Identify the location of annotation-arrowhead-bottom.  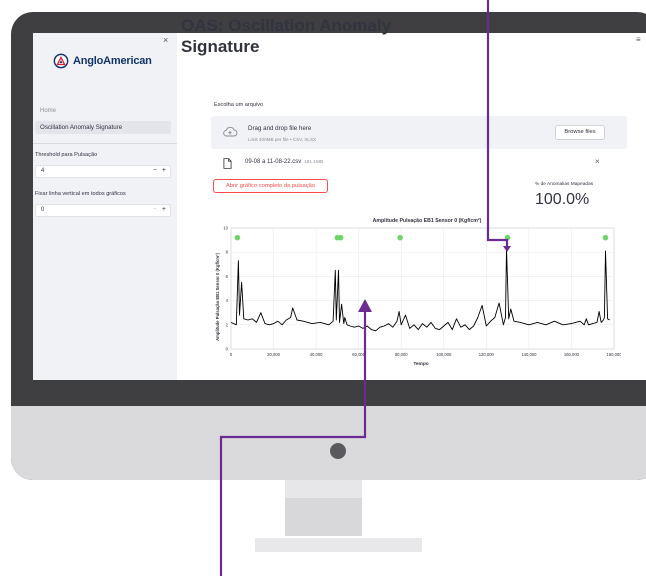
(365, 305).